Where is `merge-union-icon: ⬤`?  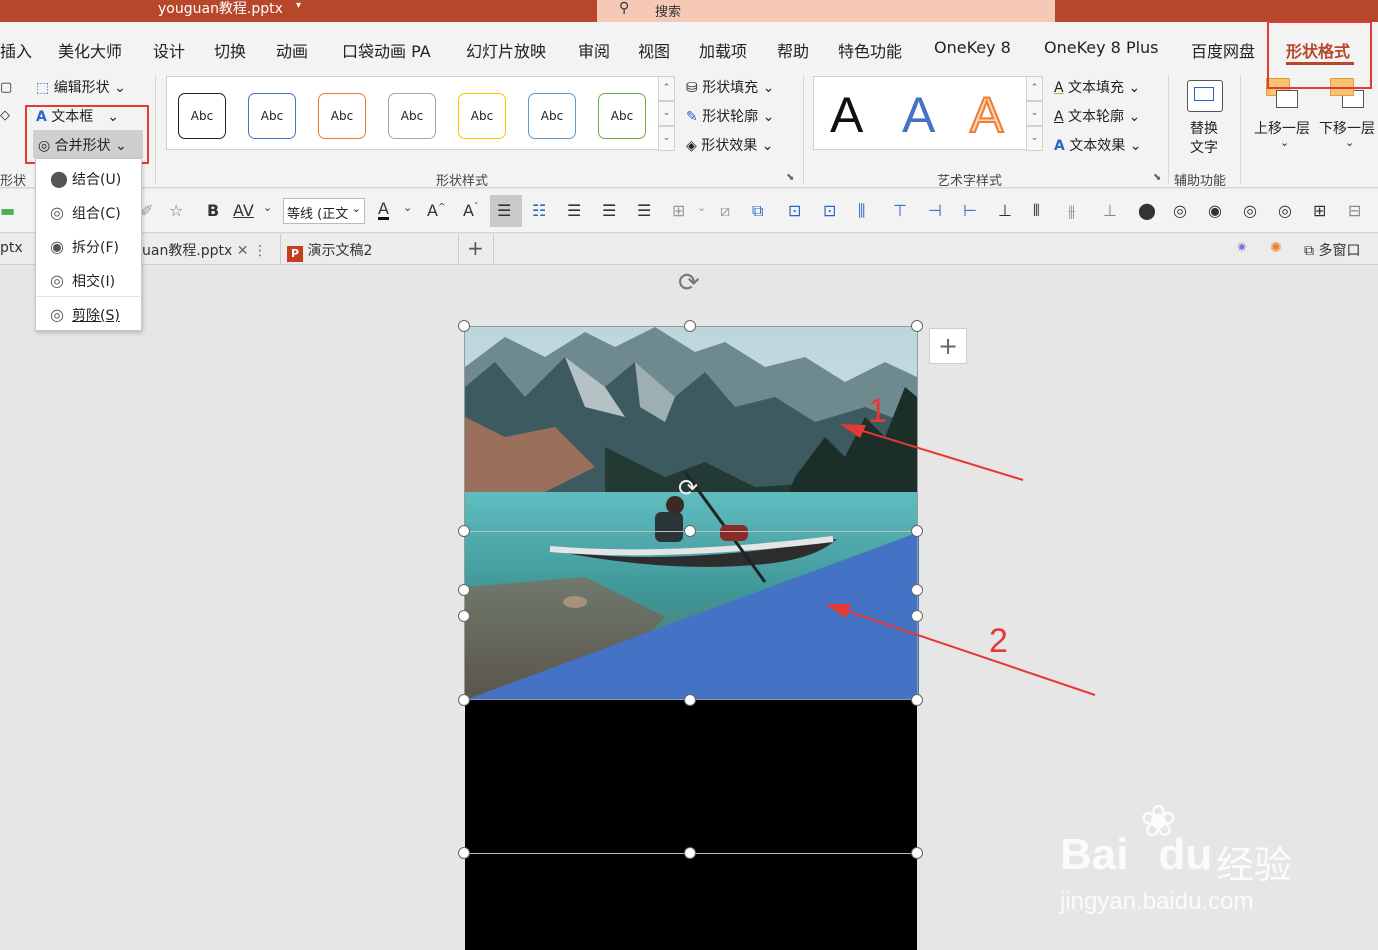 merge-union-icon: ⬤ is located at coordinates (1147, 210).